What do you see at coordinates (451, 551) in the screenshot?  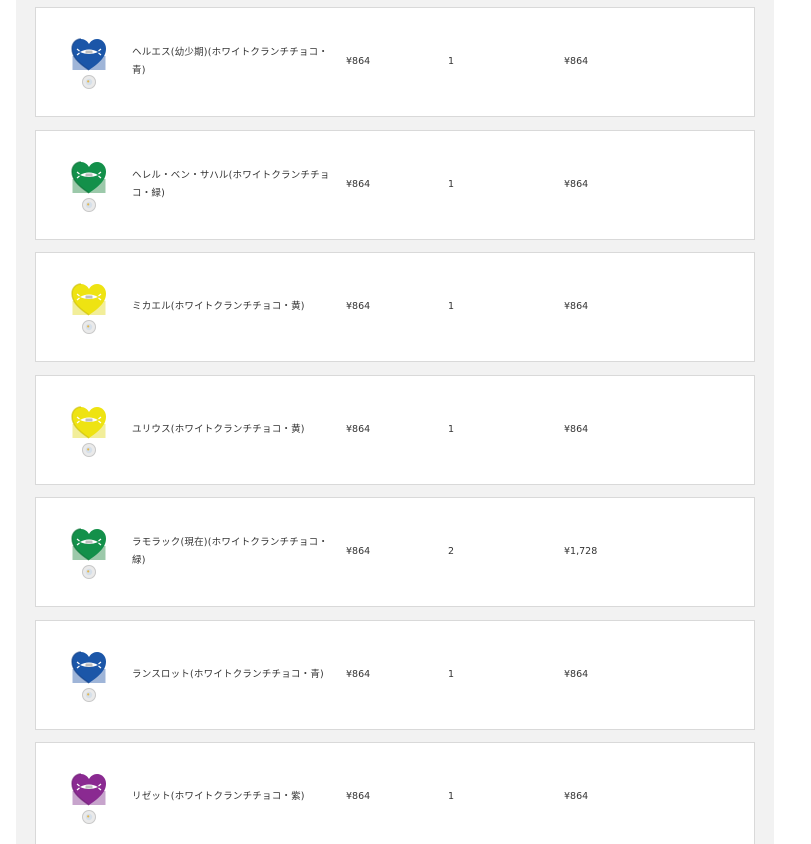 I see `quantity: 2` at bounding box center [451, 551].